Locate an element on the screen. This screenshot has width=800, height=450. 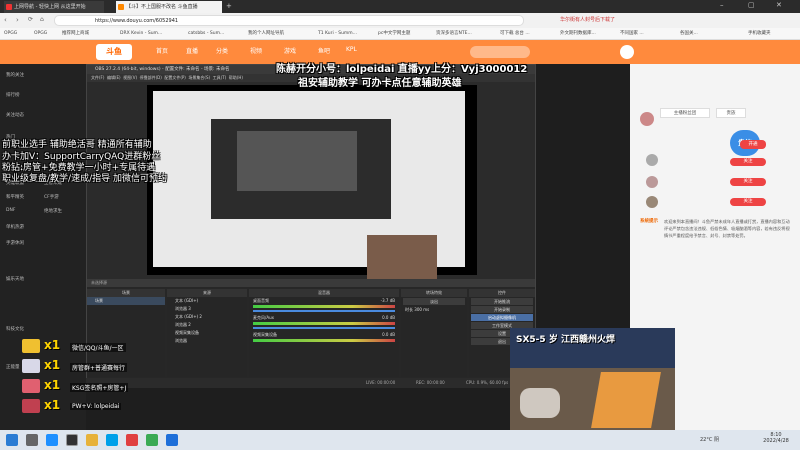
start-icon is located at coordinates (12, 440).